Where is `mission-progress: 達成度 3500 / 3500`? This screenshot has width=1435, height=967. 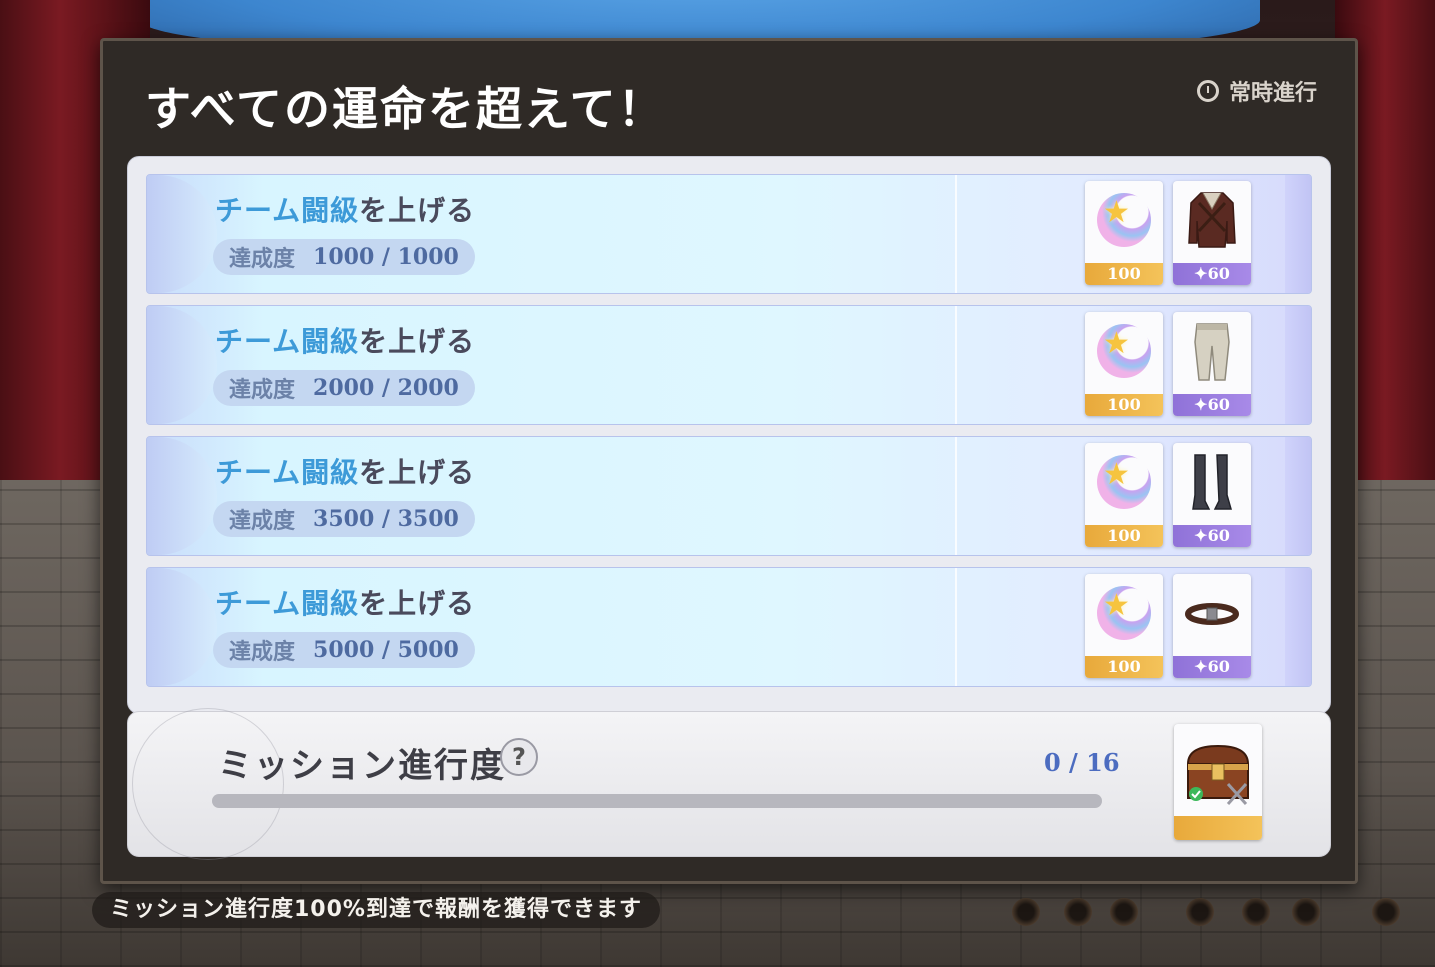
mission-progress: 達成度 3500 / 3500 is located at coordinates (344, 519).